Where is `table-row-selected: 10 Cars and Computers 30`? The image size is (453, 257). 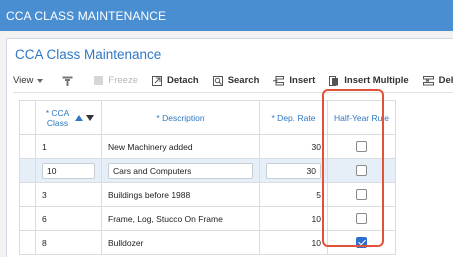 table-row-selected: 10 Cars and Computers 30 is located at coordinates (207, 170).